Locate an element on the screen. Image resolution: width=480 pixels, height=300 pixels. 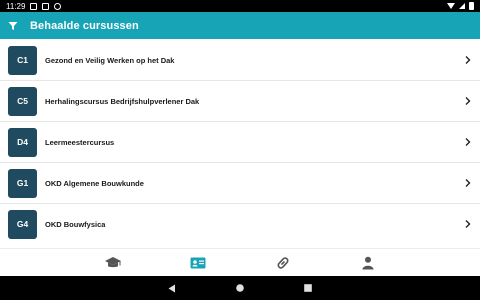
status-time: 11:29 is located at coordinates (16, 6).